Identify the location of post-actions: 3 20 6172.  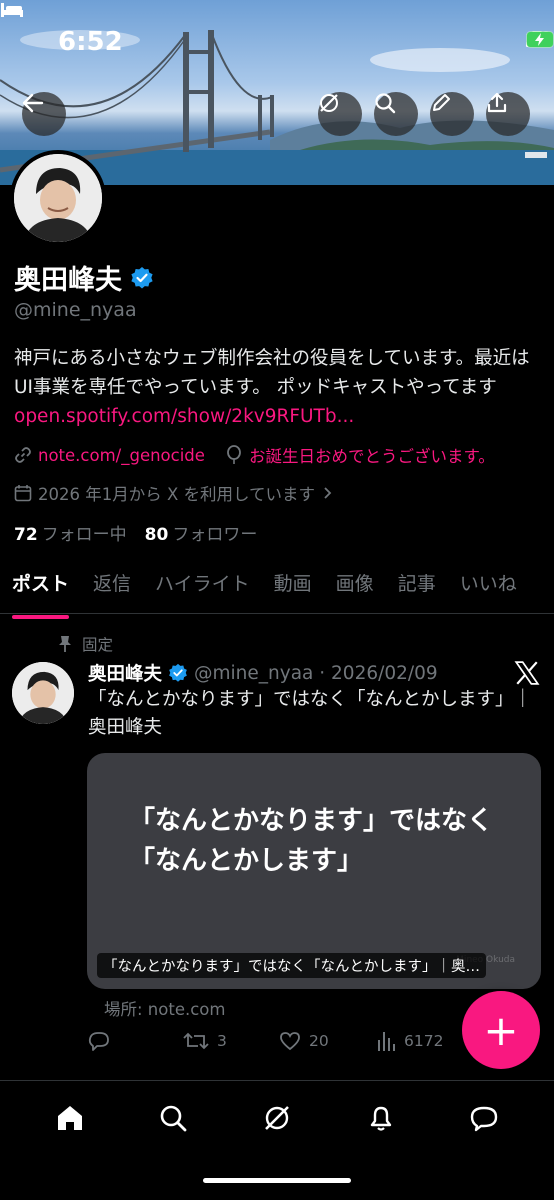
(273, 1043).